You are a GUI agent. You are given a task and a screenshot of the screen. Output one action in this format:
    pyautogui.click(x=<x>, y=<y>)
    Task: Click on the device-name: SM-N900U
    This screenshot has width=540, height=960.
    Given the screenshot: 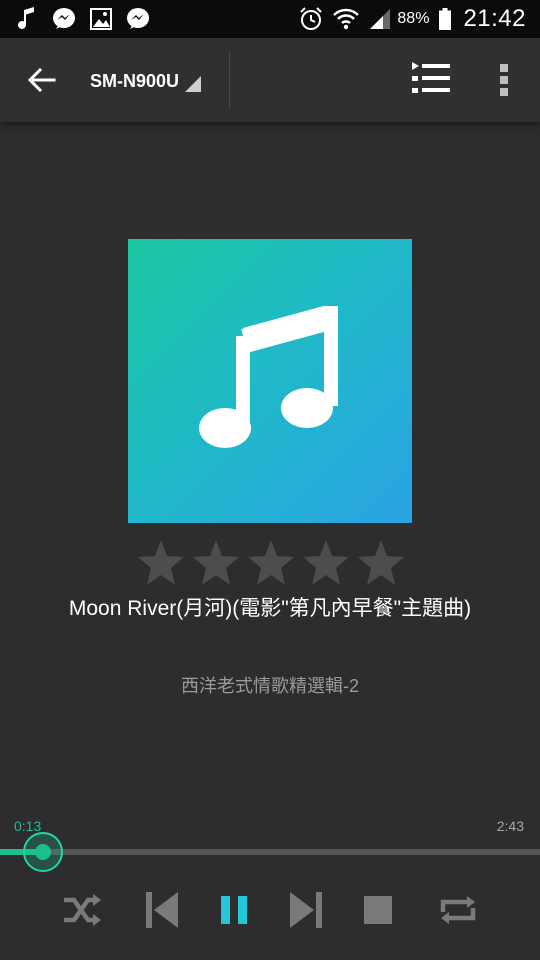 What is the action you would take?
    pyautogui.click(x=135, y=81)
    